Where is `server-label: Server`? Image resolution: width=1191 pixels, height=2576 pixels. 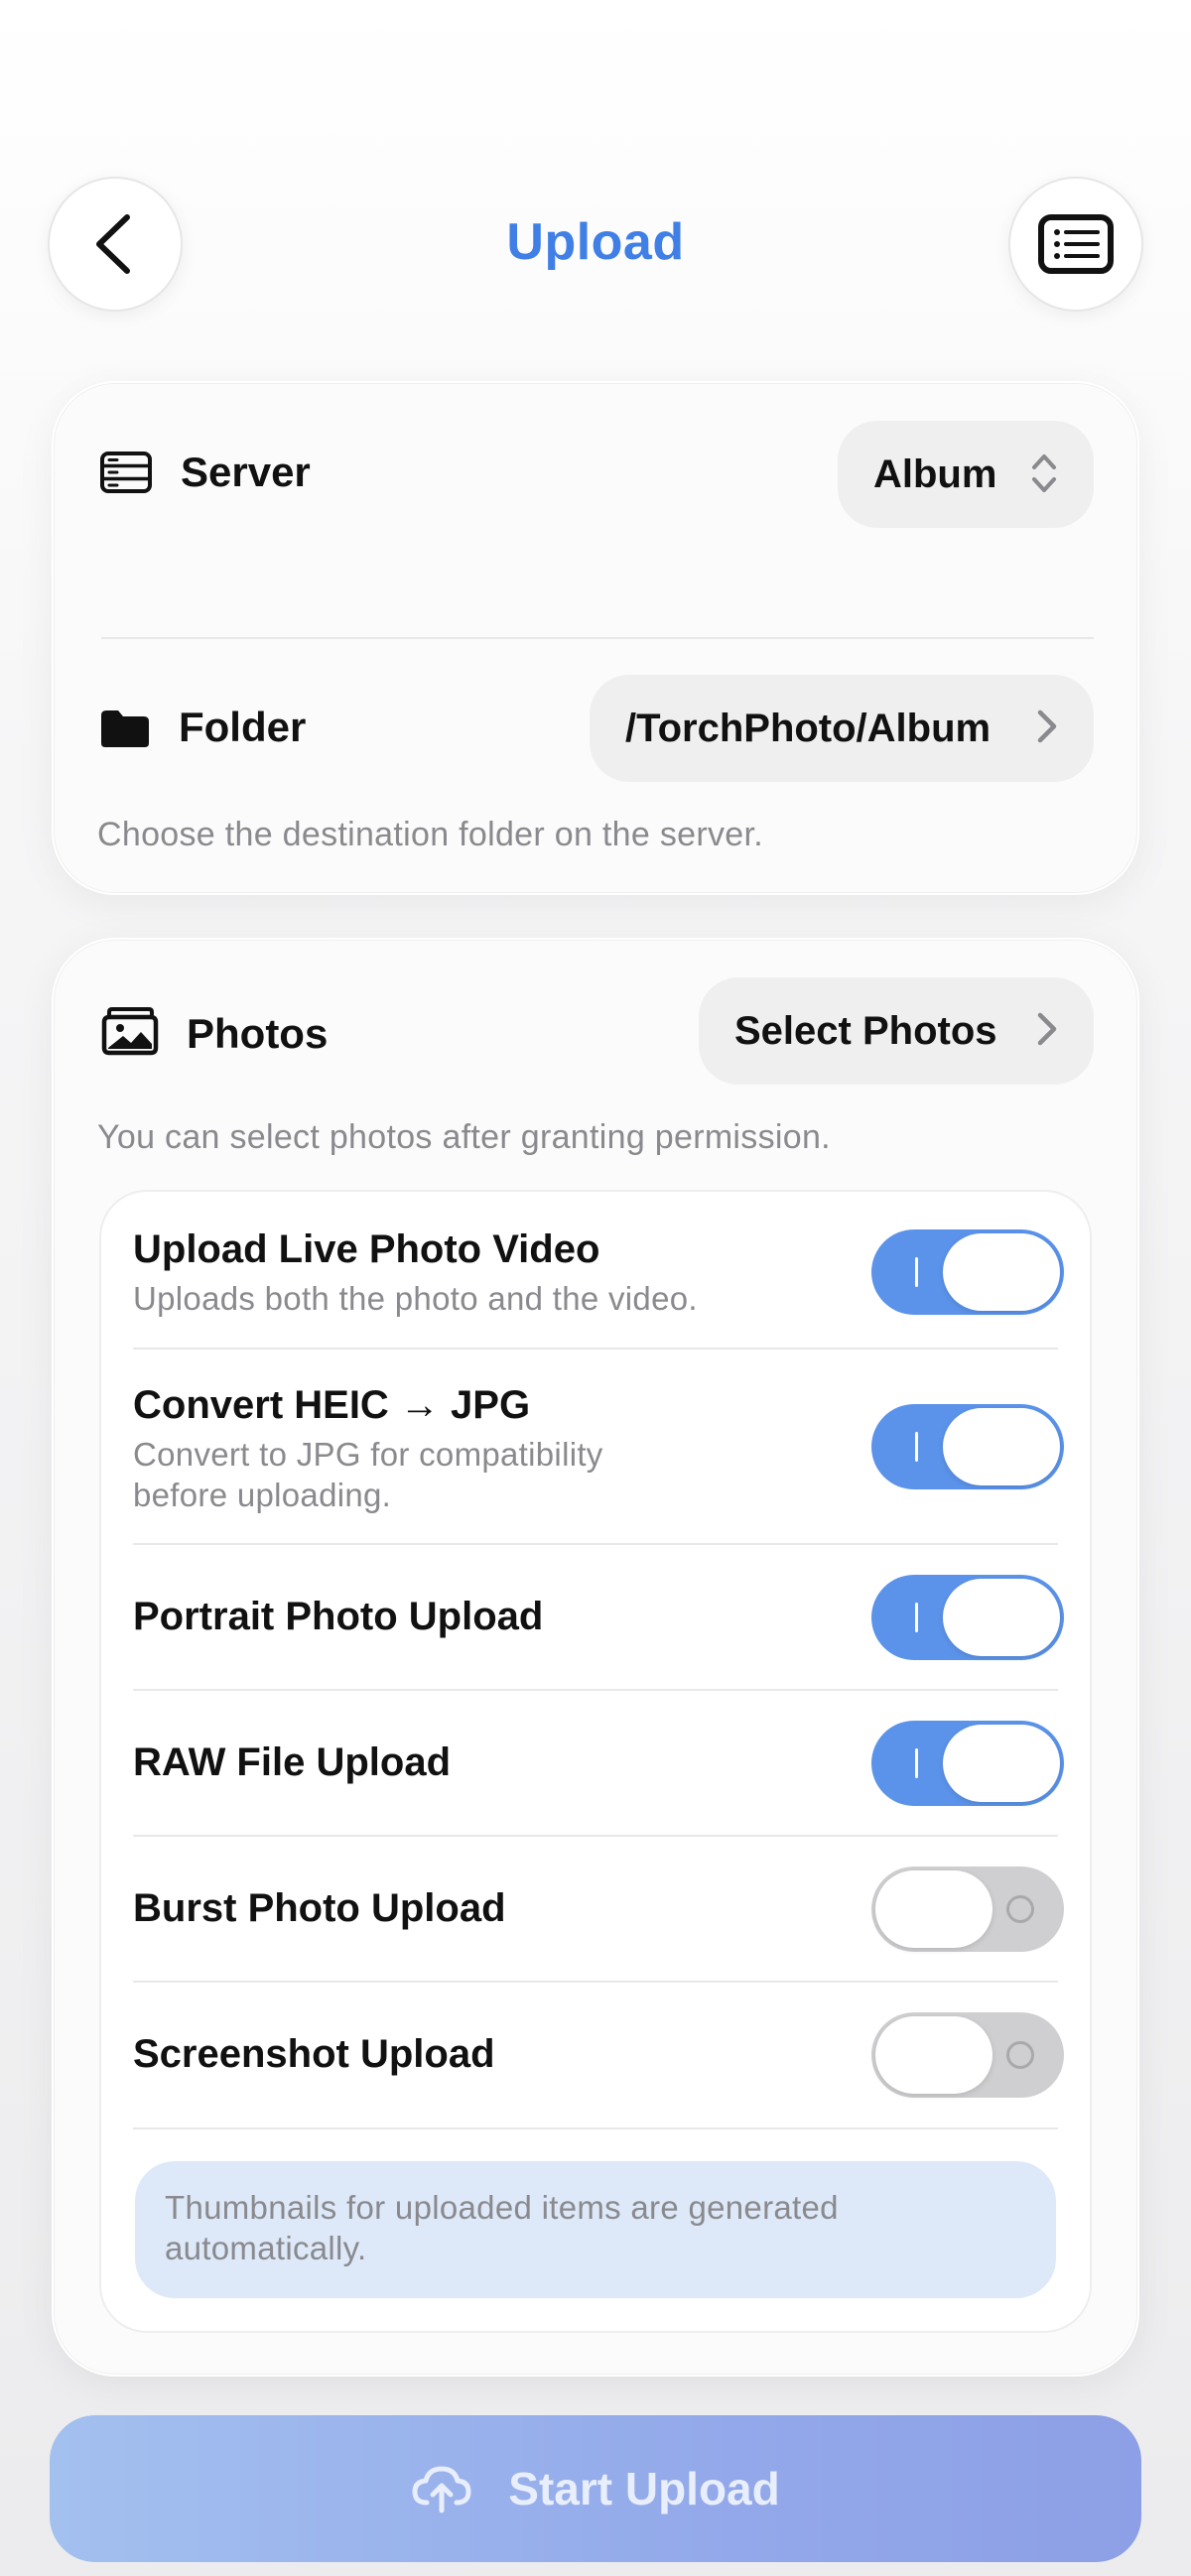
server-label: Server is located at coordinates (246, 472).